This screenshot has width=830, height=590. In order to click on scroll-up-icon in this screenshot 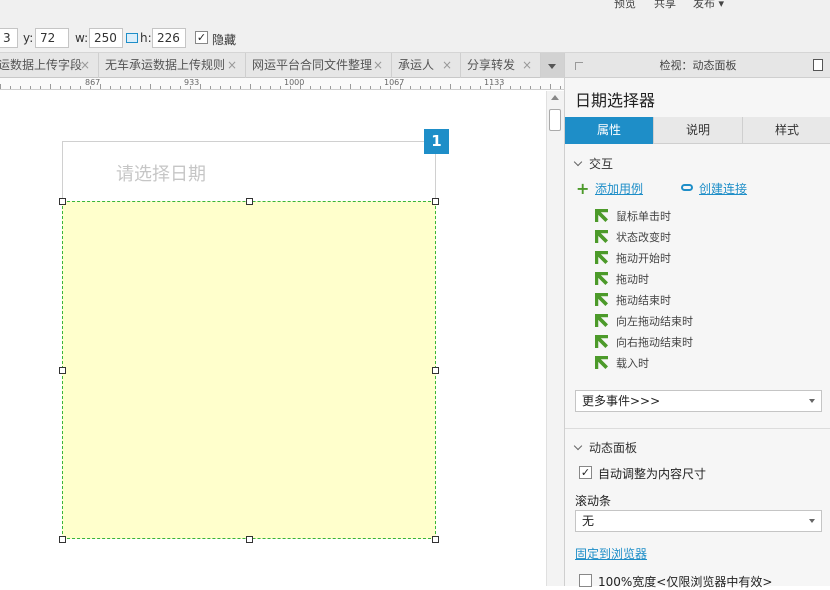, I will do `click(555, 97)`.